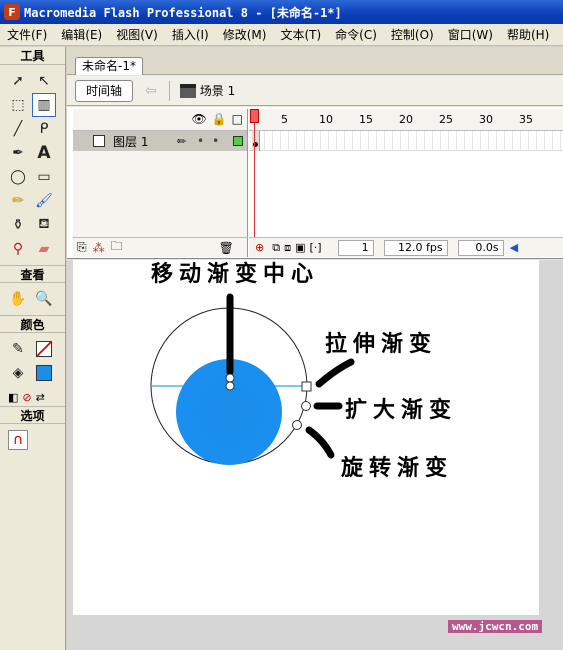 Image resolution: width=563 pixels, height=650 pixels. I want to click on document-tab: 未命名-1*, so click(109, 66).